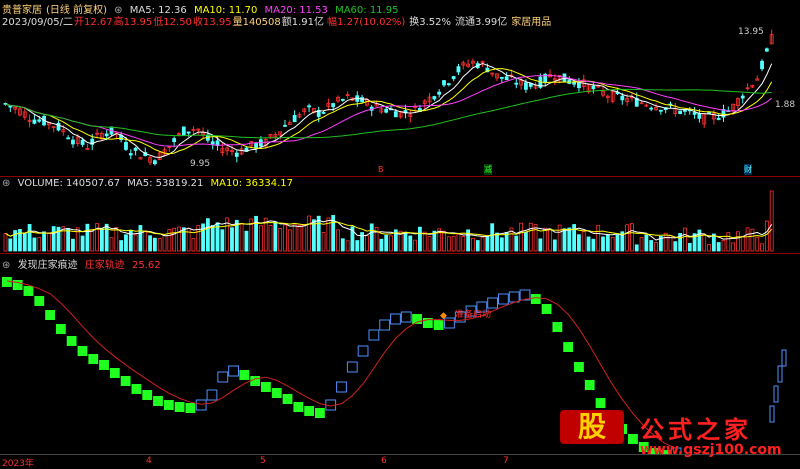 The width and height of the screenshot is (800, 469). Describe the element at coordinates (748, 169) in the screenshot. I see `event-marker-finance: 财` at that location.